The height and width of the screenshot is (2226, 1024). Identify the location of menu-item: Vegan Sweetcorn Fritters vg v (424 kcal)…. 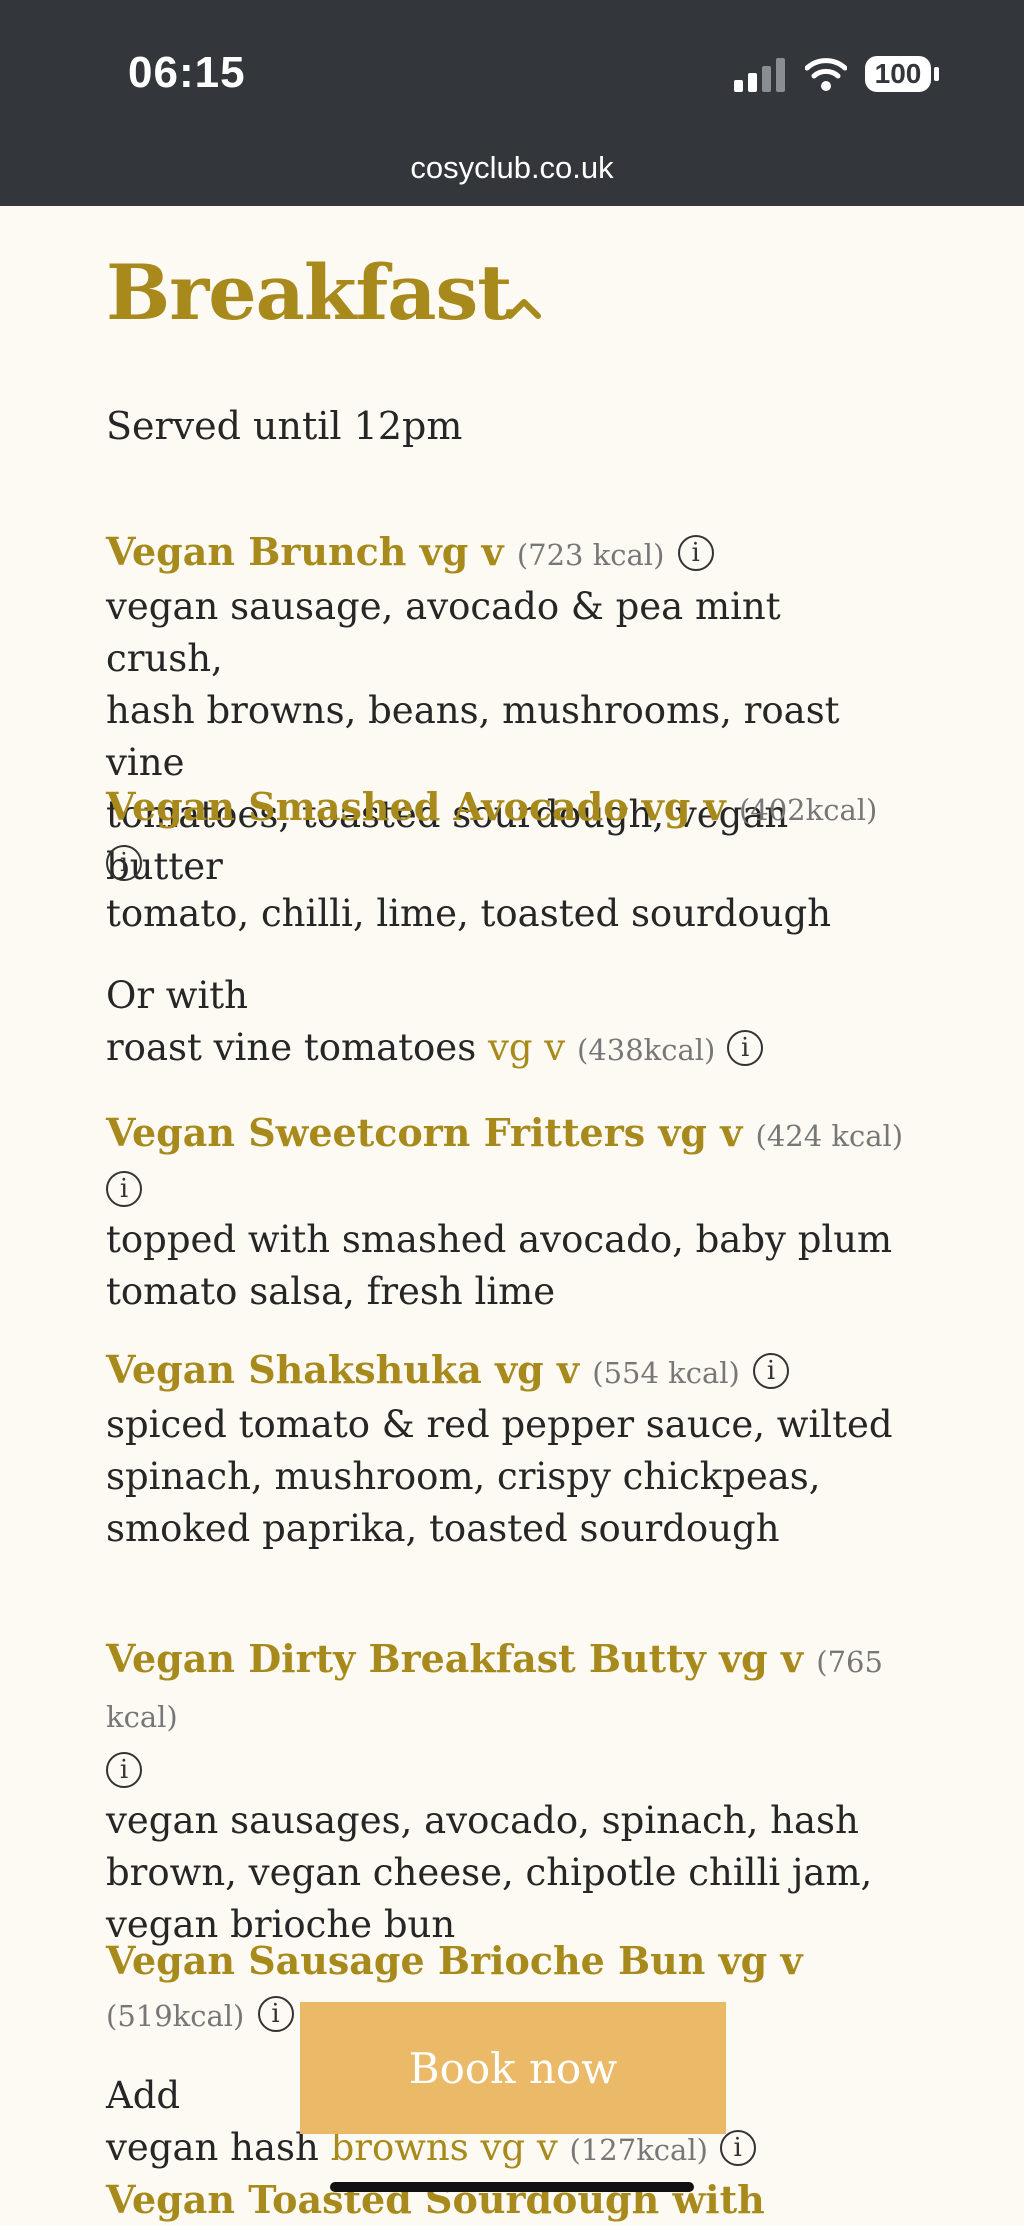
(506, 1212).